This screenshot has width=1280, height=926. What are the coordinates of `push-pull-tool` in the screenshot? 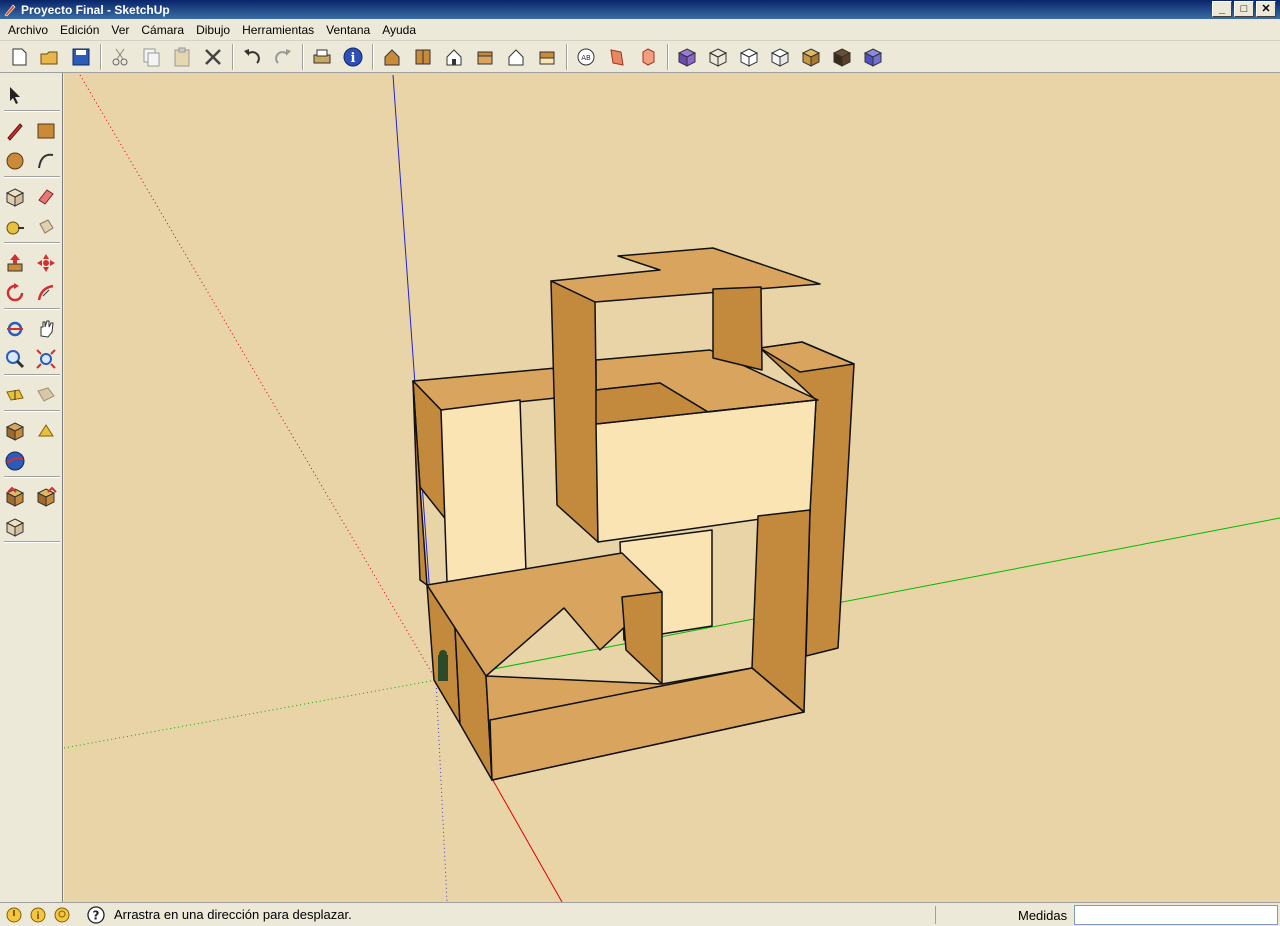 It's located at (15, 263).